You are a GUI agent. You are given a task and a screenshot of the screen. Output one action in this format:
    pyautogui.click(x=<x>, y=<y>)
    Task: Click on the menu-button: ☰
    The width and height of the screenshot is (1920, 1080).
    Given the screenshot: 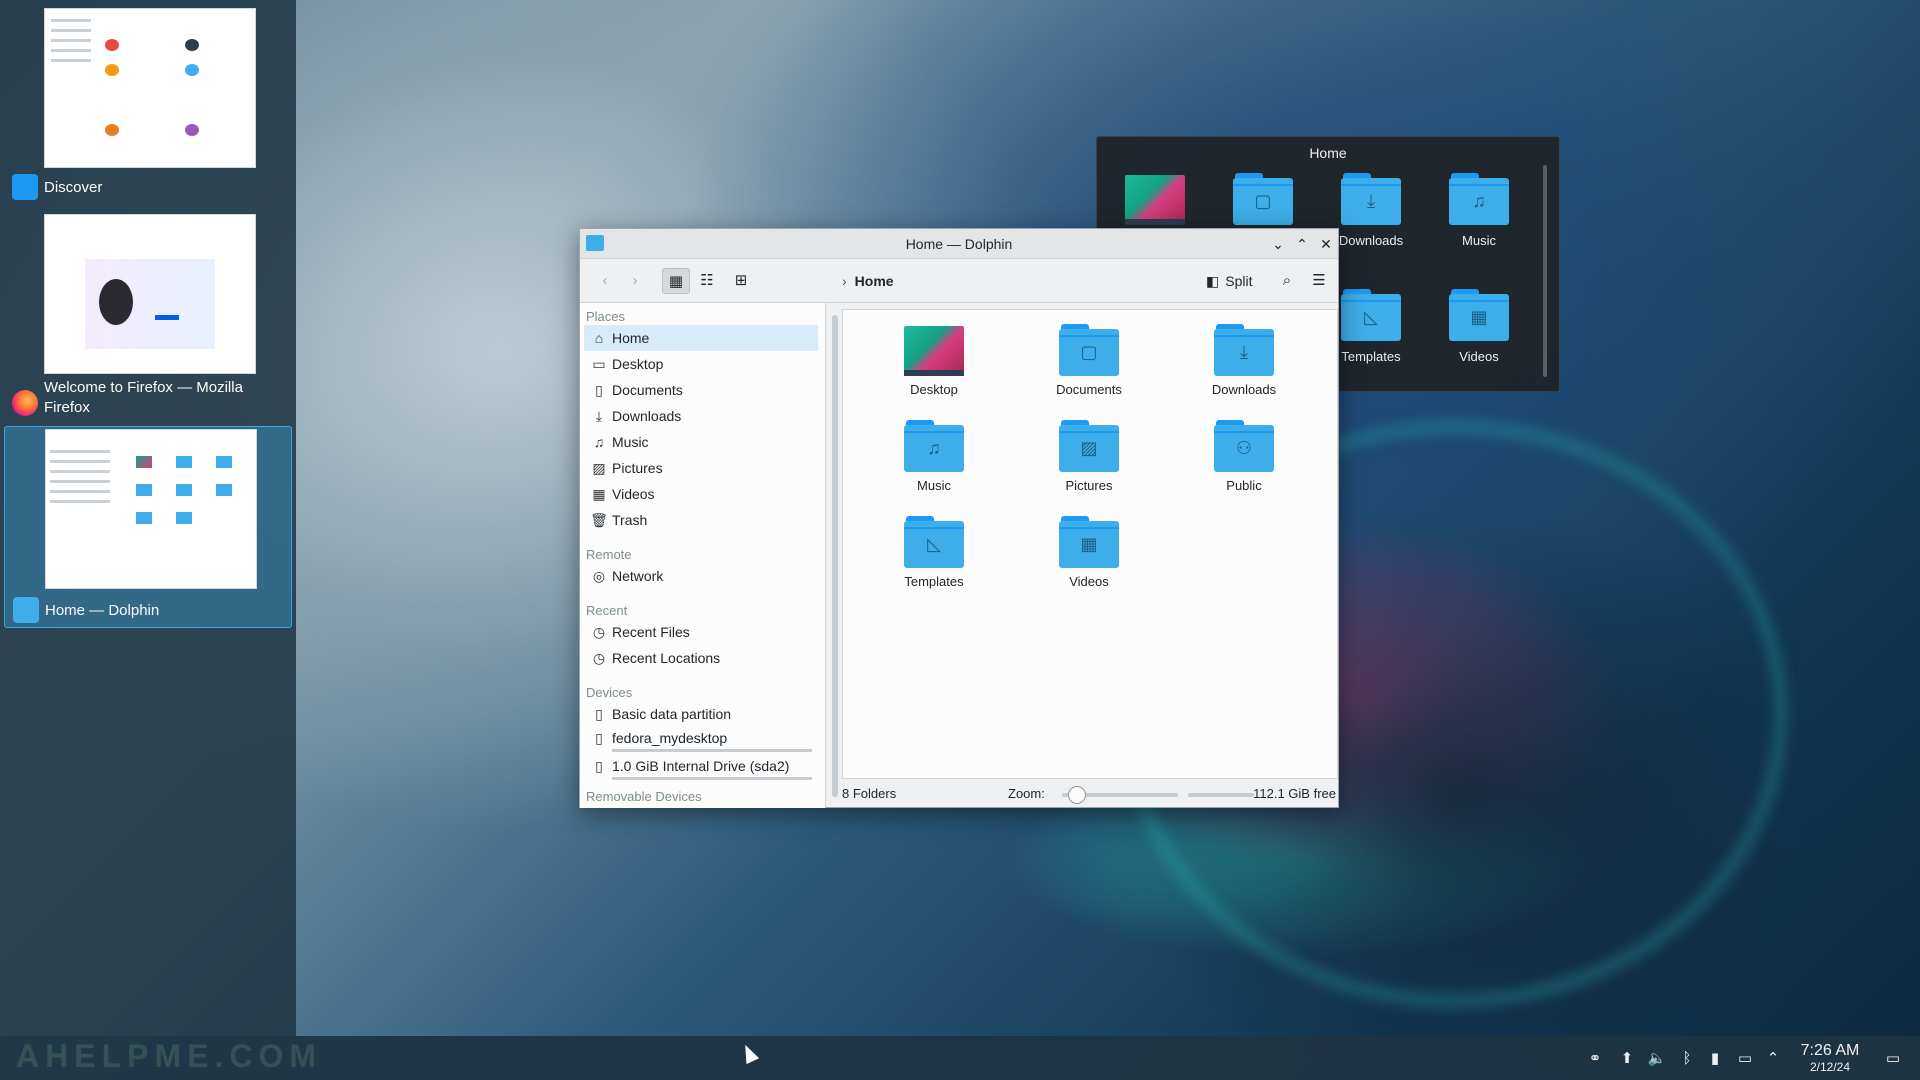 What is the action you would take?
    pyautogui.click(x=1319, y=281)
    